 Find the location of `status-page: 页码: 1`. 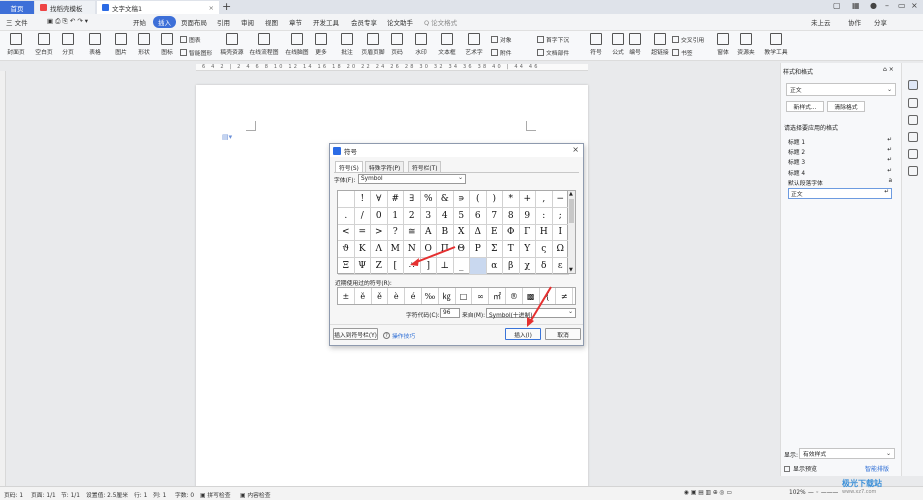

status-page: 页码: 1 is located at coordinates (13, 494).